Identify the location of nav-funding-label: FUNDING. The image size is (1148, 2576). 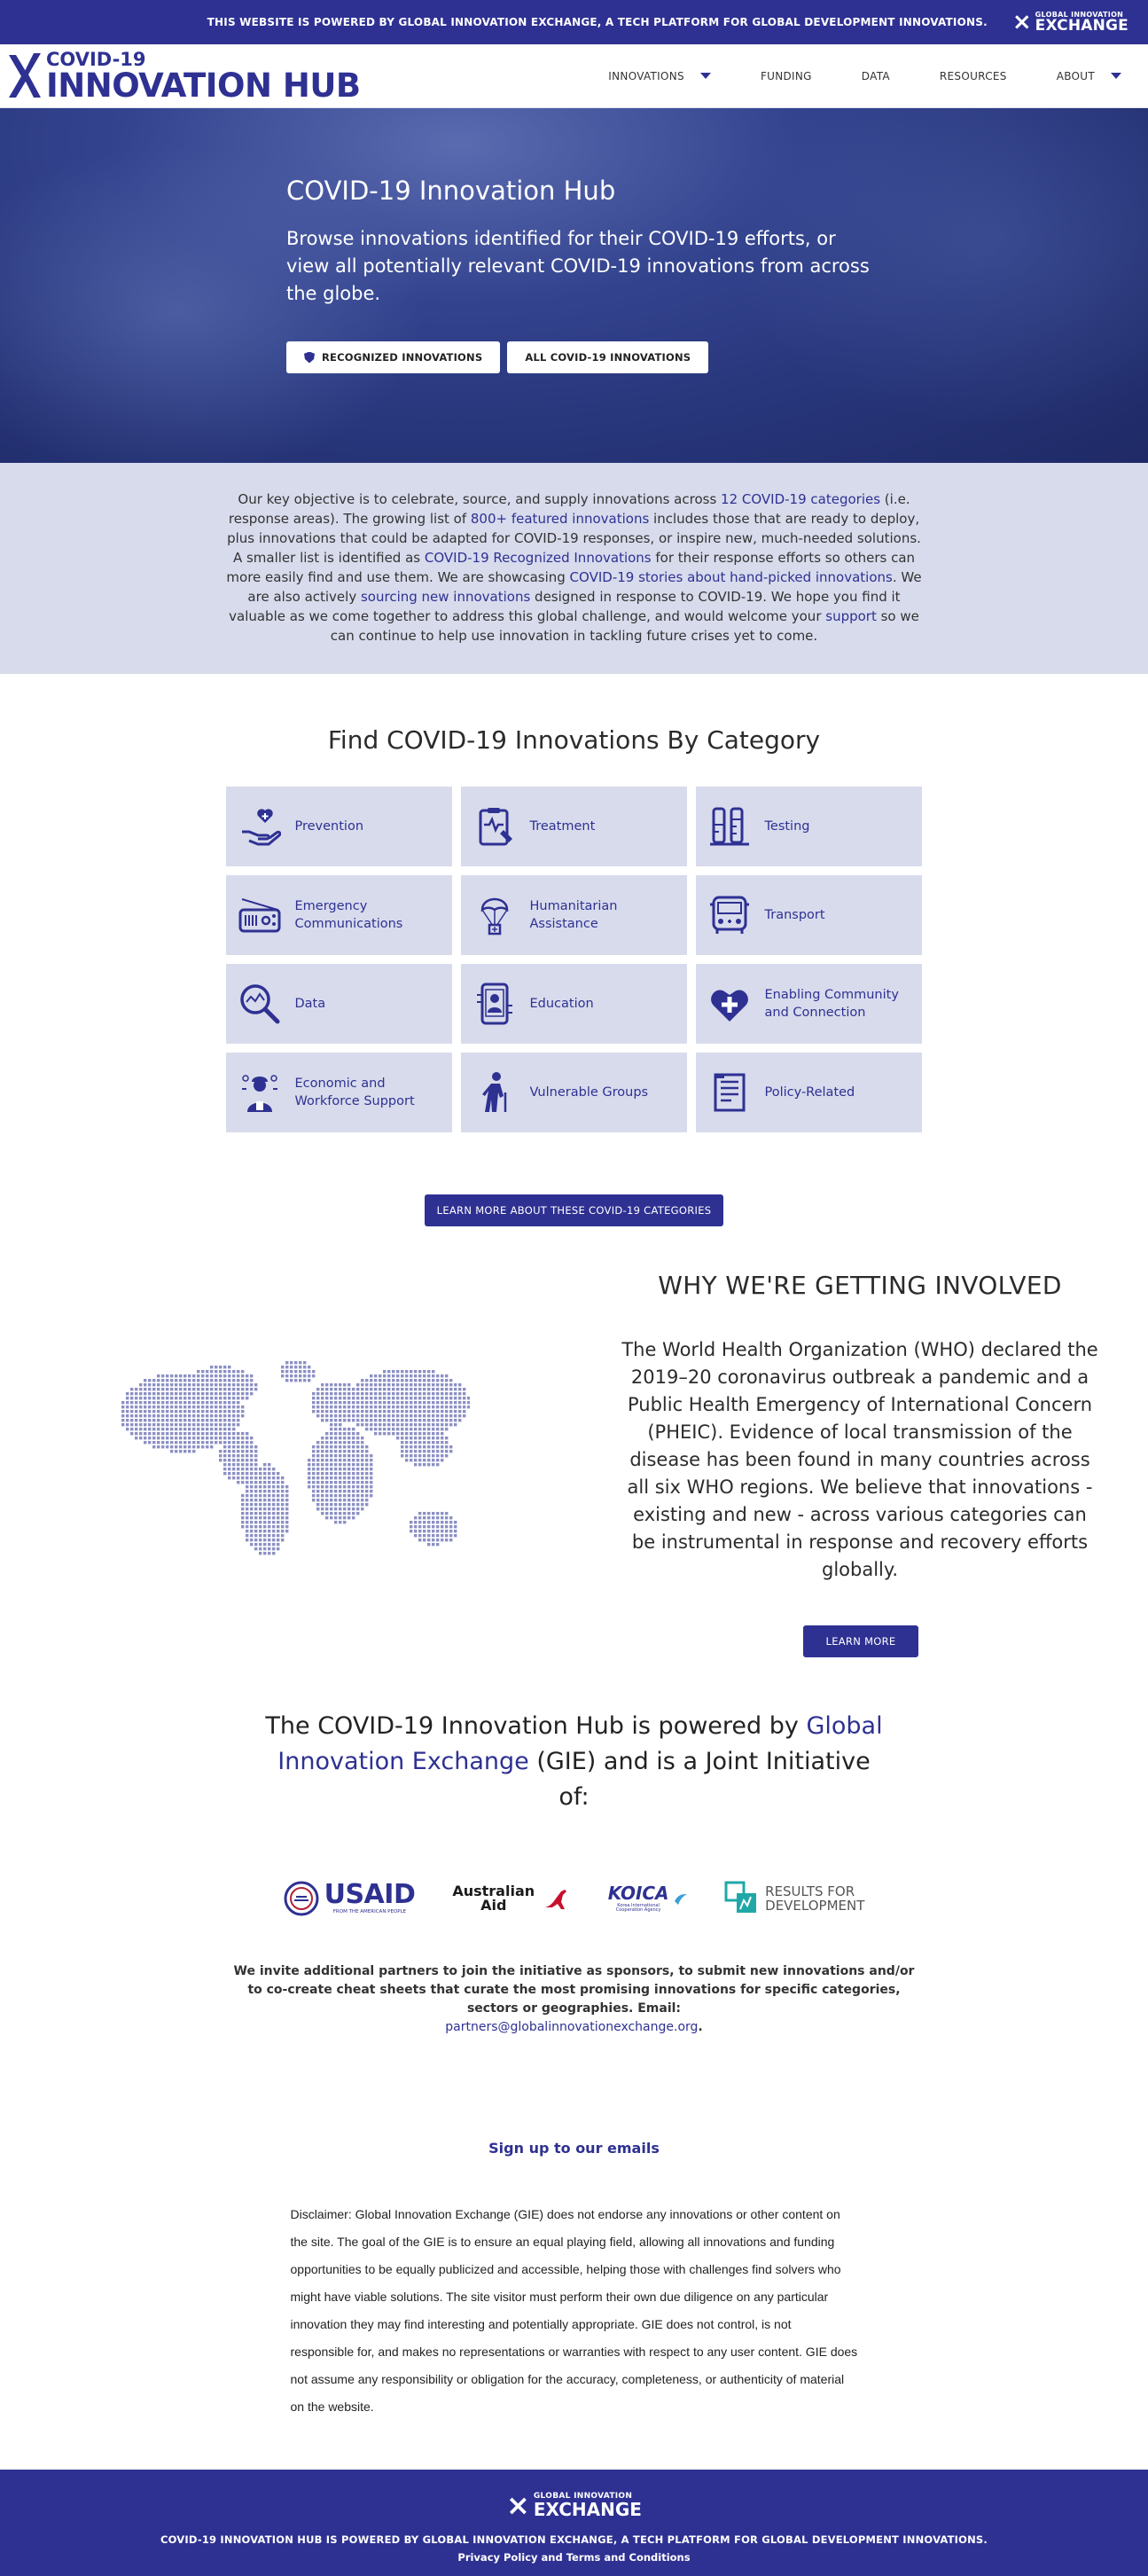
(786, 75).